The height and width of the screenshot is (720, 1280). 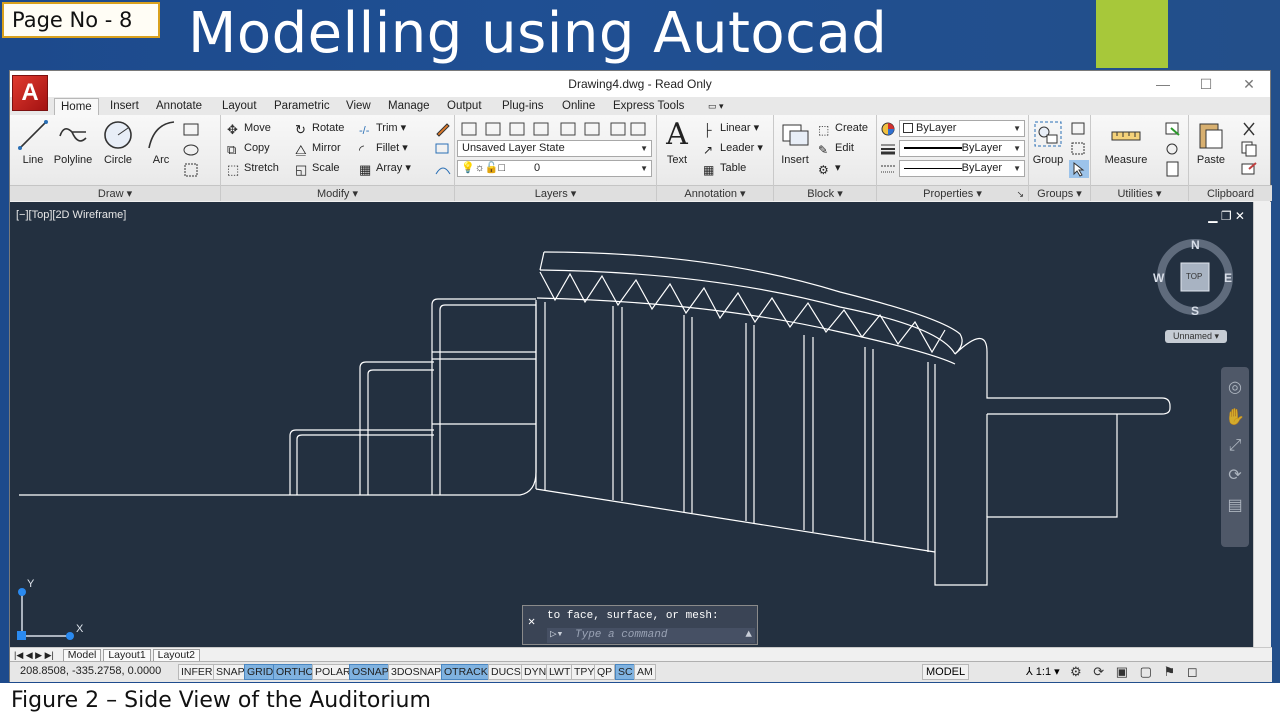 I want to click on application-menu-button: A, so click(x=30, y=93).